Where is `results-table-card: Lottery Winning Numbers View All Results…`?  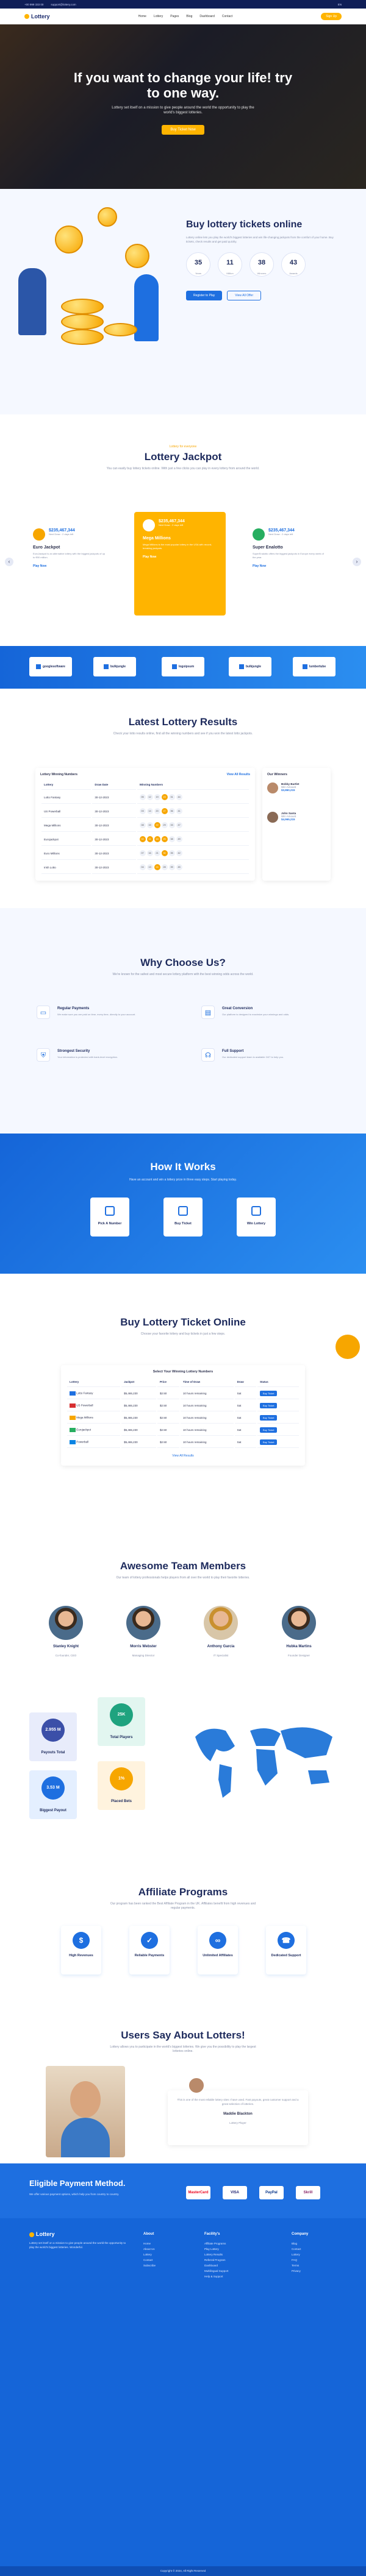 results-table-card: Lottery Winning Numbers View All Results… is located at coordinates (145, 824).